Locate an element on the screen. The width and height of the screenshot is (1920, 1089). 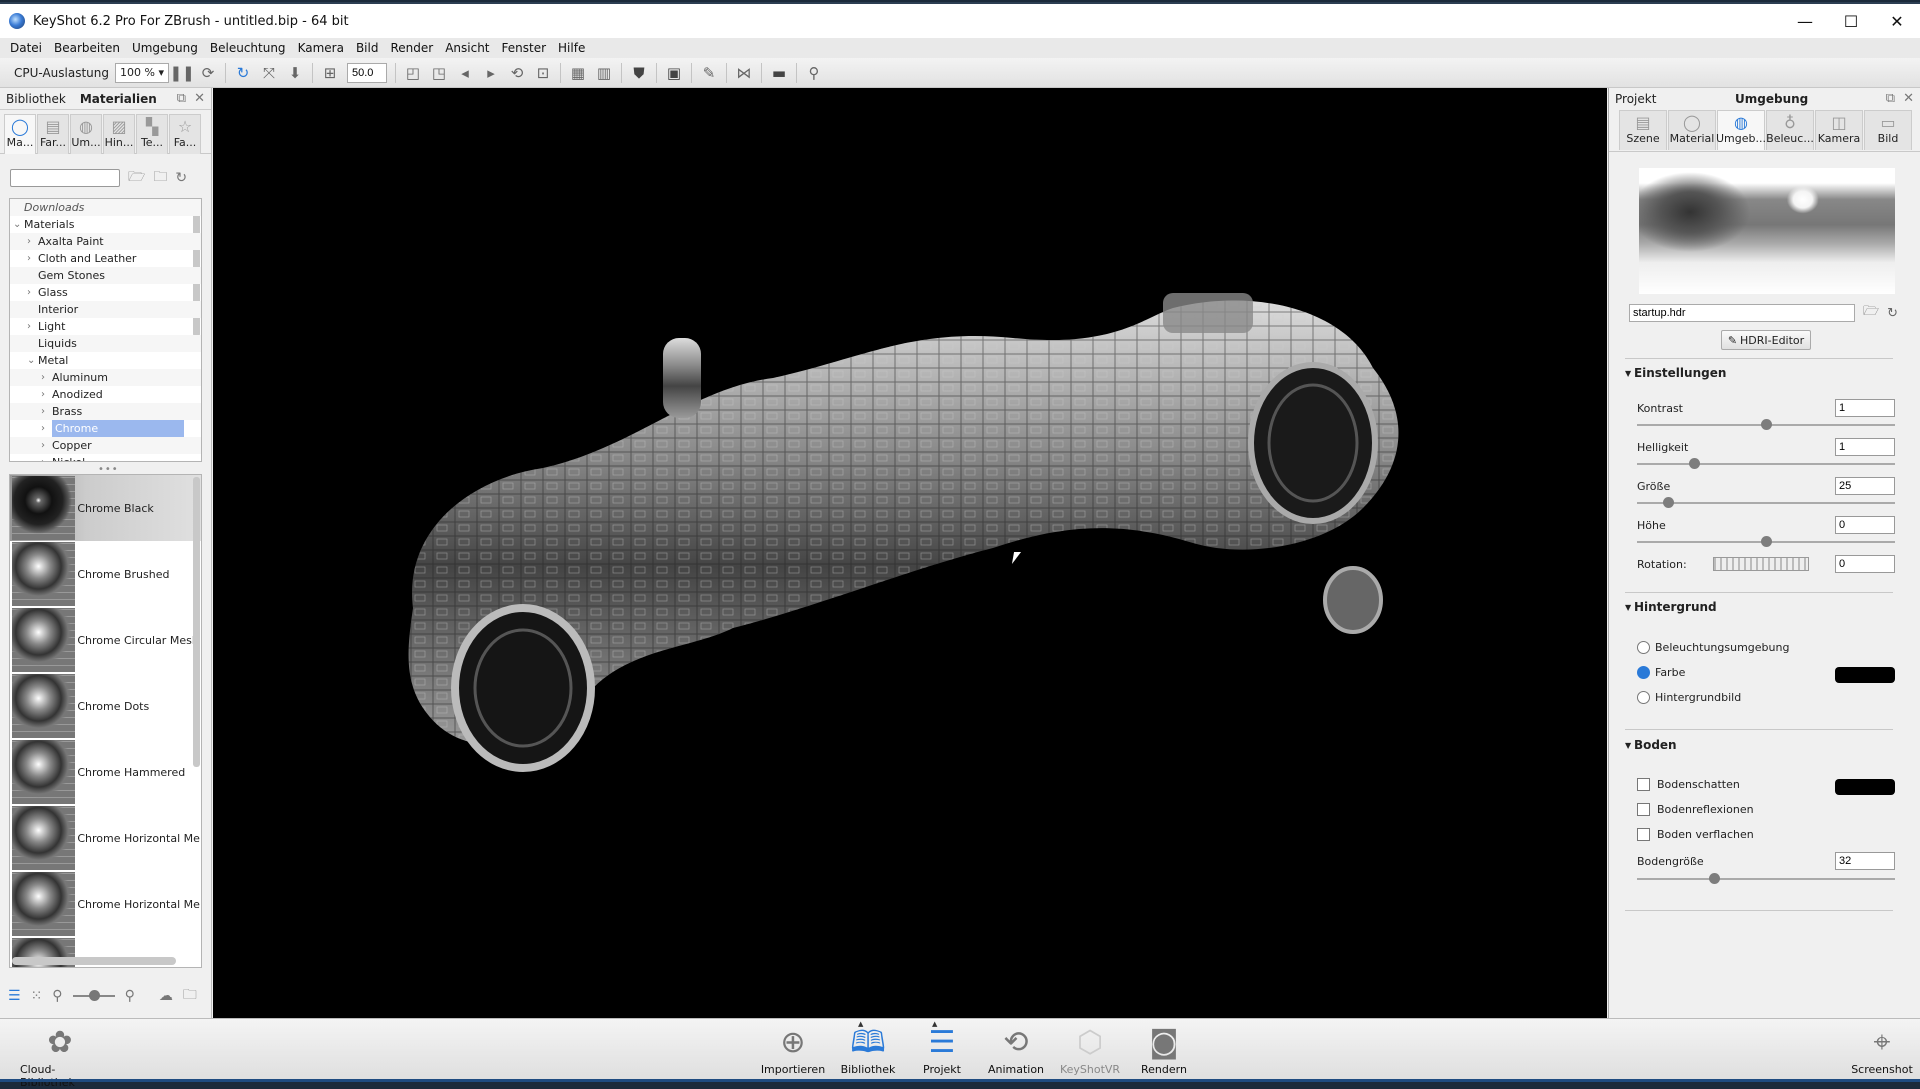
fov-input is located at coordinates (367, 72).